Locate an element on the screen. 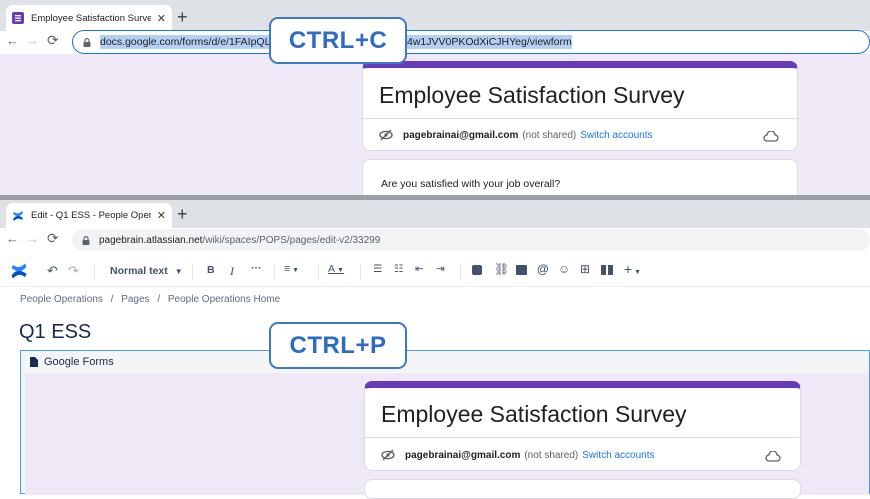 The image size is (870, 499). checkbox-icon is located at coordinates (477, 270).